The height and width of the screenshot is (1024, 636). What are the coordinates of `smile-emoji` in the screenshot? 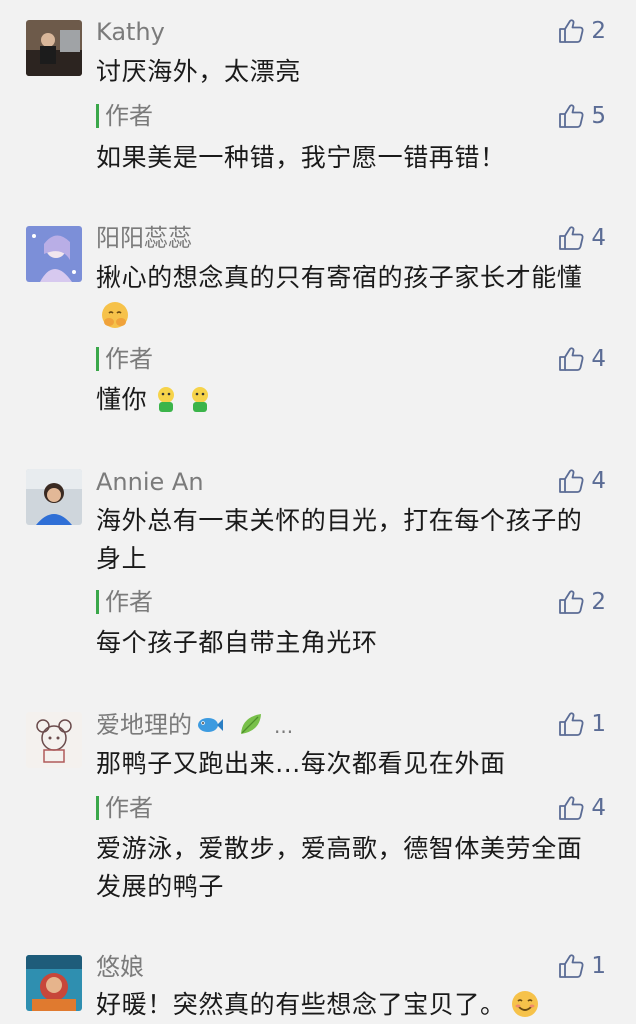 It's located at (525, 1004).